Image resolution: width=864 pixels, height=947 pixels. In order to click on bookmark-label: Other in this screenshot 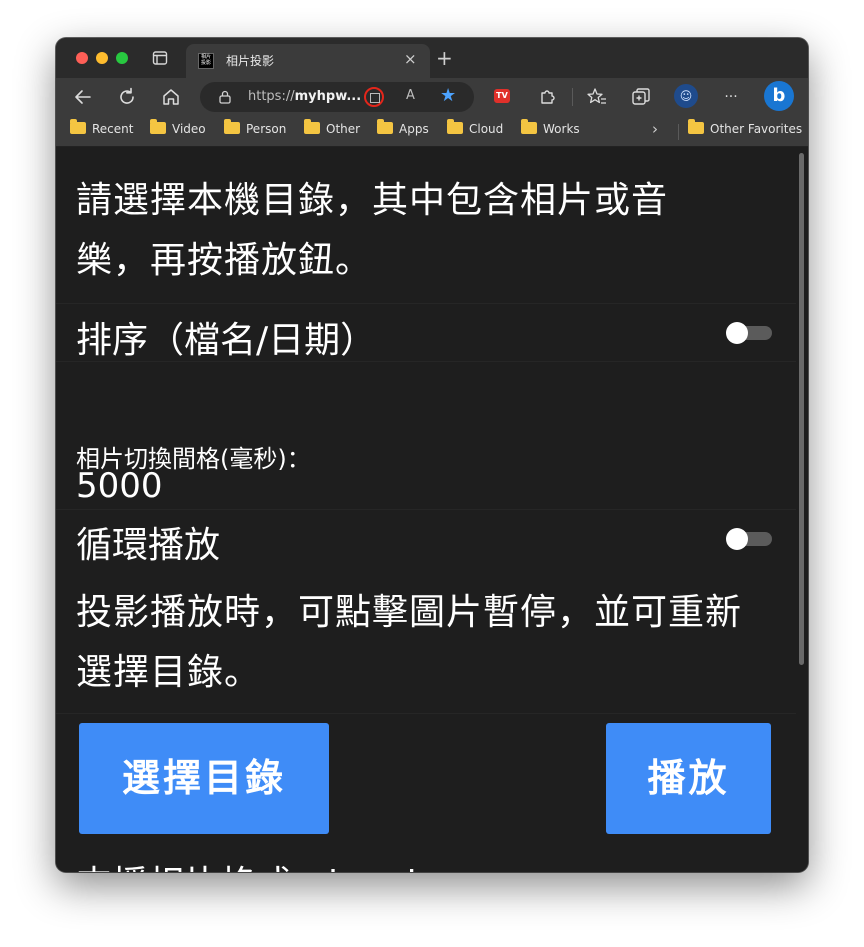, I will do `click(343, 129)`.